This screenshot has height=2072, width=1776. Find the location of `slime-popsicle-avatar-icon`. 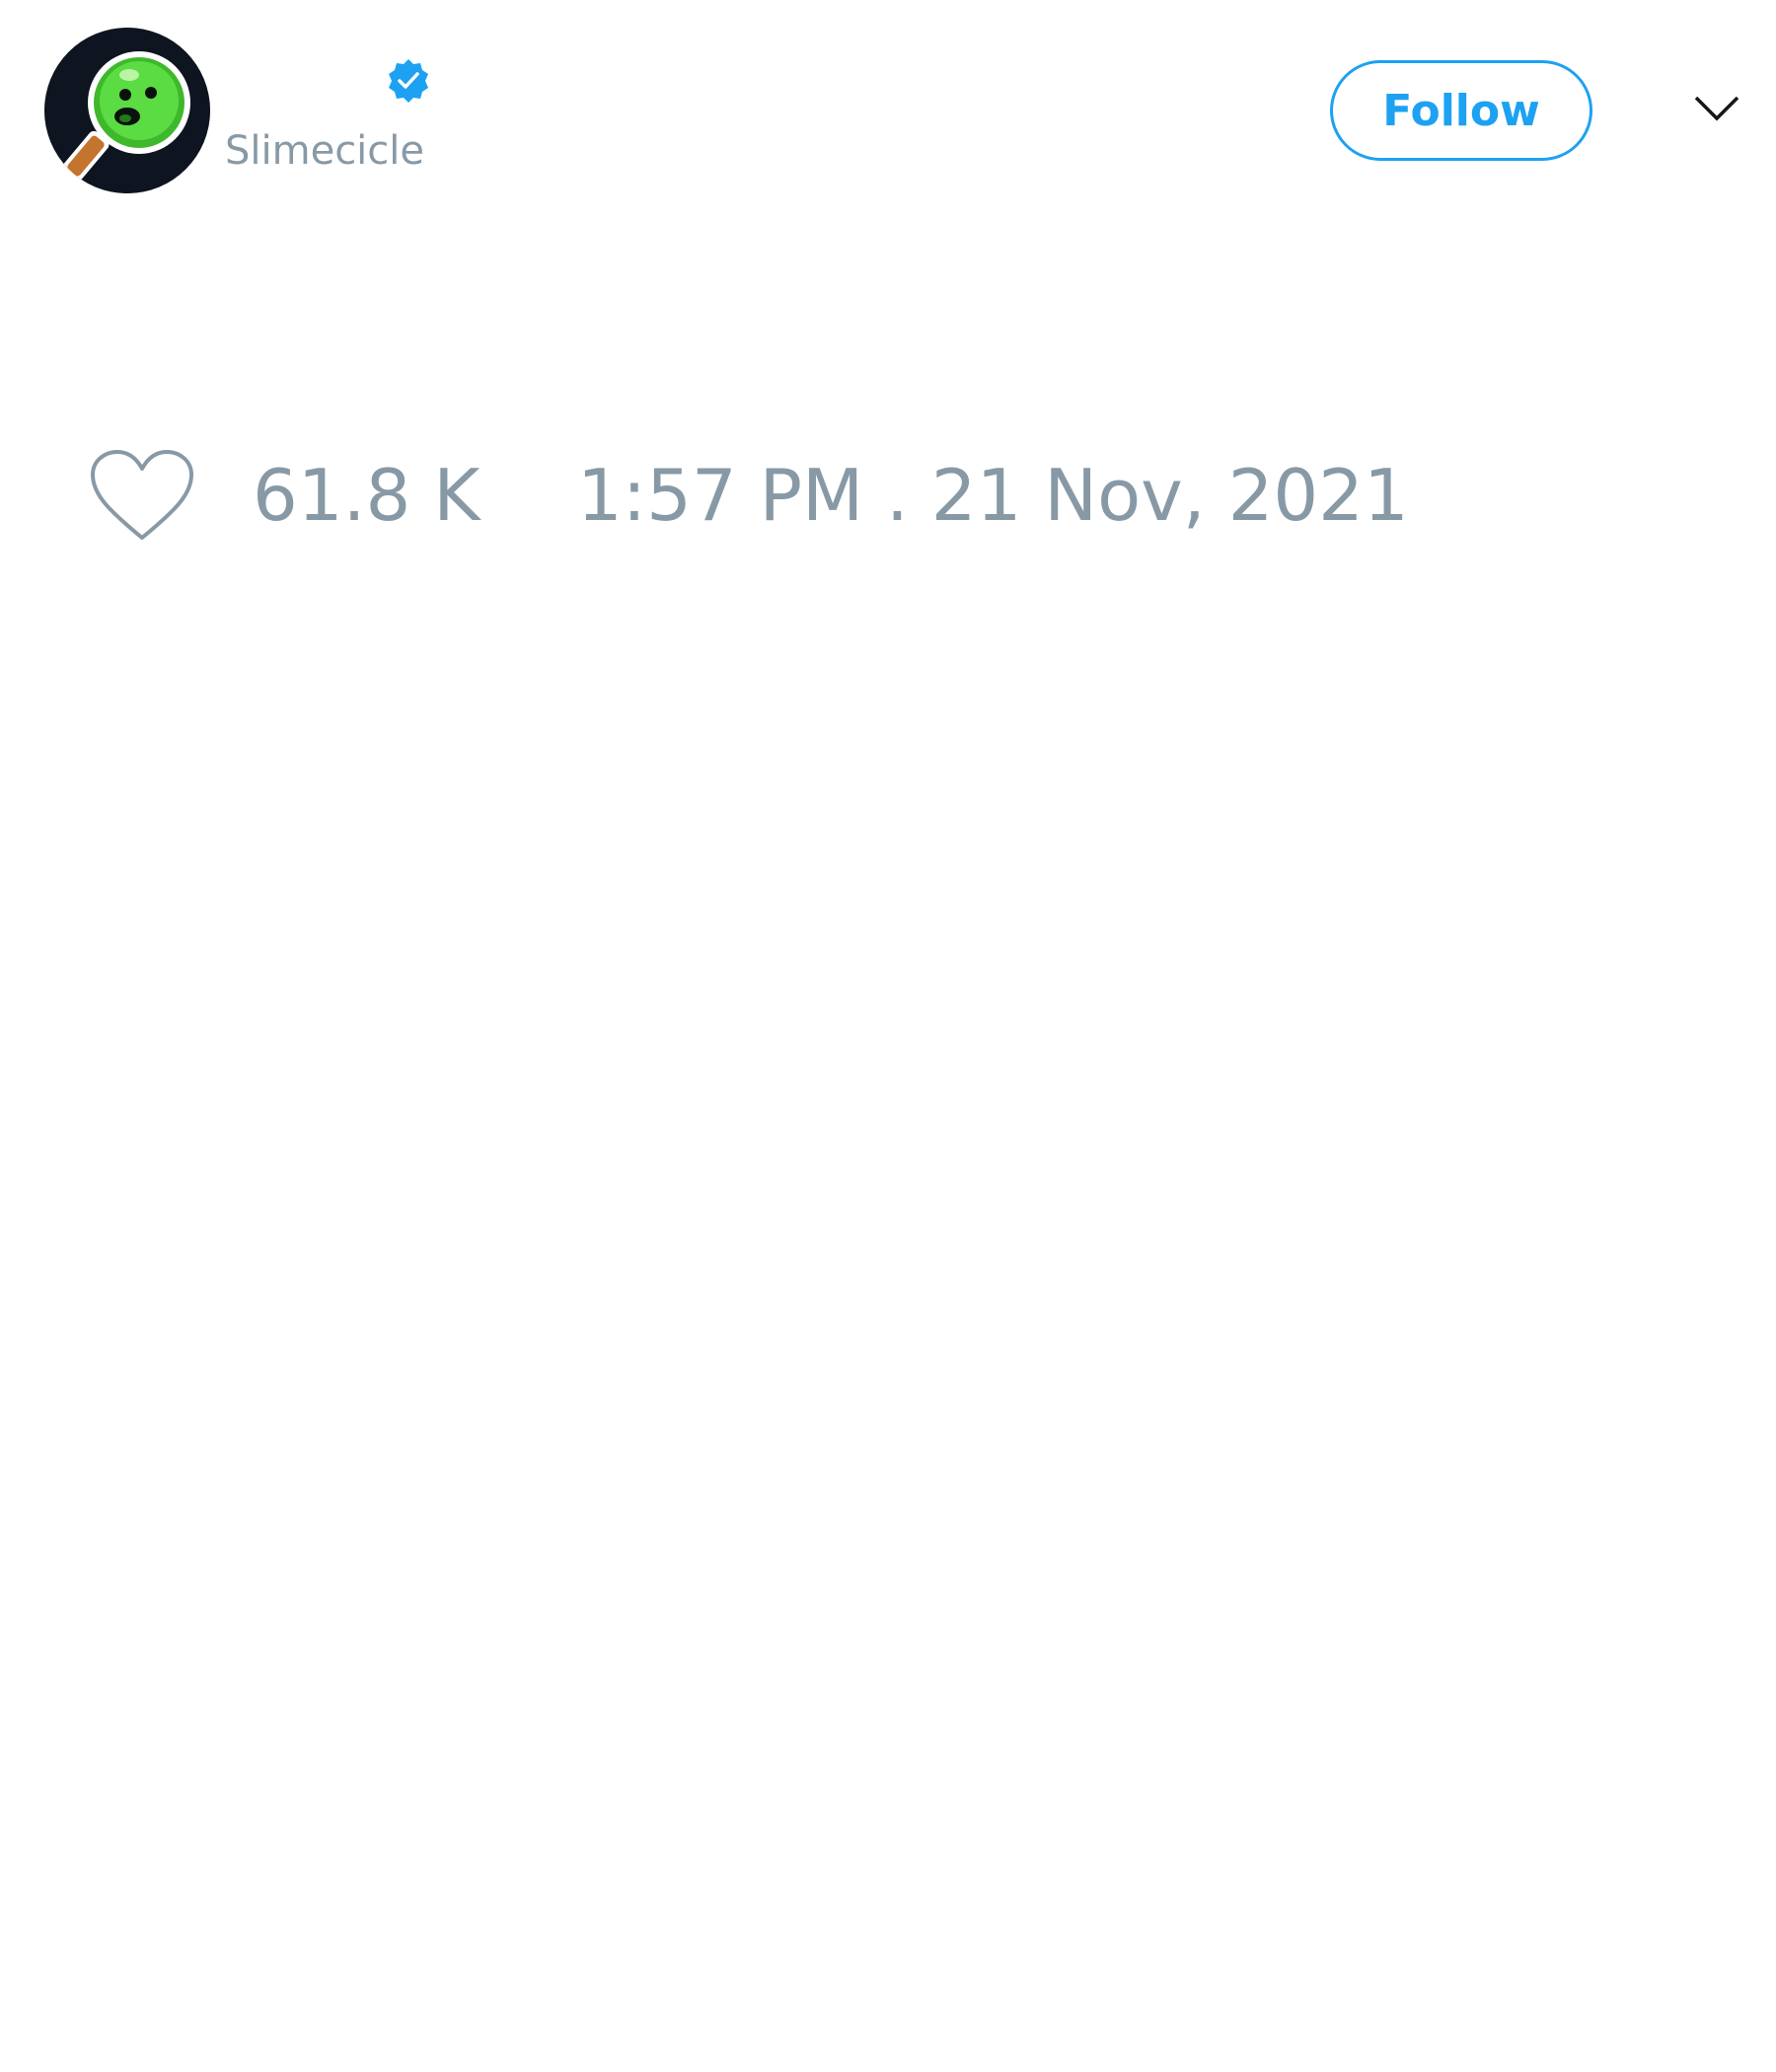

slime-popsicle-avatar-icon is located at coordinates (127, 111).